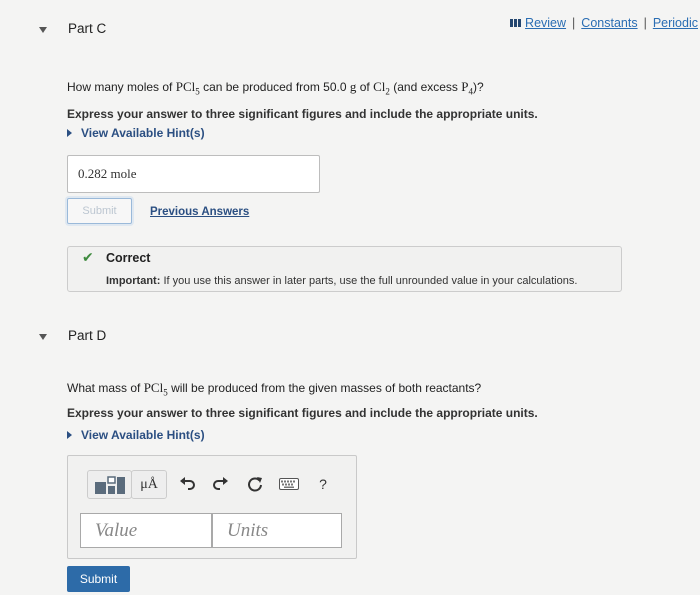 Image resolution: width=700 pixels, height=595 pixels. Describe the element at coordinates (104, 388) in the screenshot. I see `question-text: What mass of` at that location.